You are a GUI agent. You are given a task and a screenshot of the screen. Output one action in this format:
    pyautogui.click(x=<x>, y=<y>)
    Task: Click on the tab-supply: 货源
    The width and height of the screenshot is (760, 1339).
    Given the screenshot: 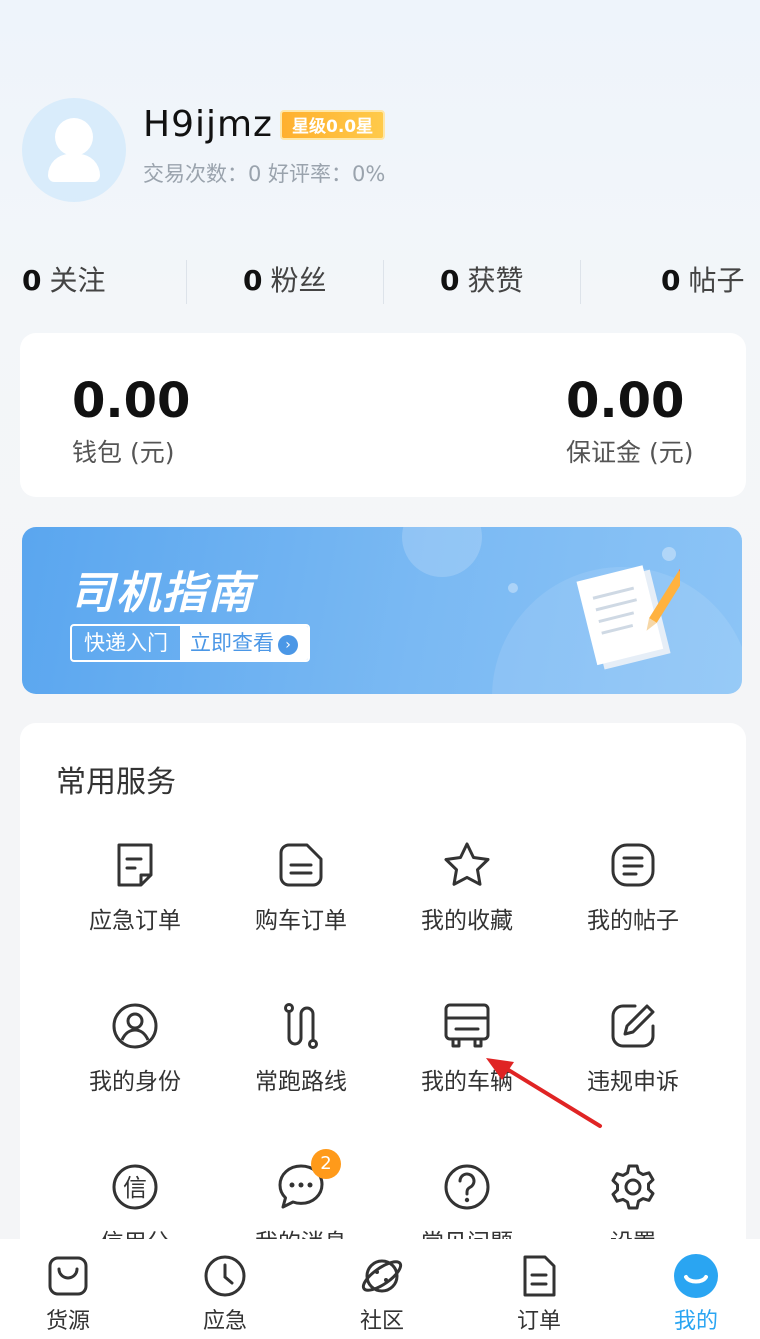 What is the action you would take?
    pyautogui.click(x=72, y=1289)
    